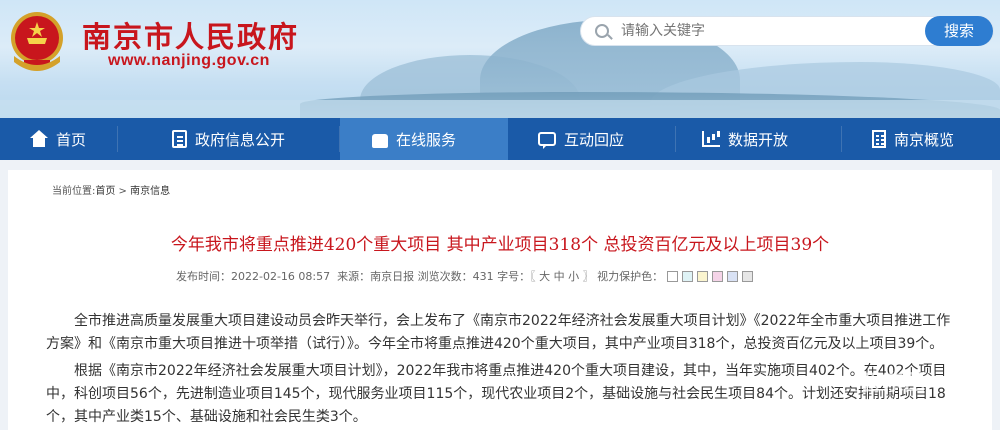 The image size is (1000, 430). What do you see at coordinates (545, 276) in the screenshot?
I see `font-size-selector: 字号：〖 大 中 小 〗` at bounding box center [545, 276].